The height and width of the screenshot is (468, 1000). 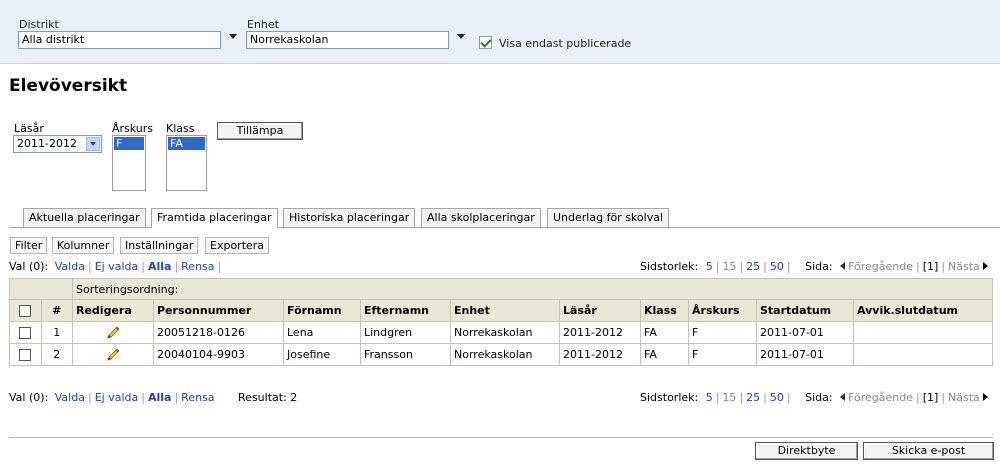 What do you see at coordinates (405, 332) in the screenshot?
I see `row-efternamn: Lindgren` at bounding box center [405, 332].